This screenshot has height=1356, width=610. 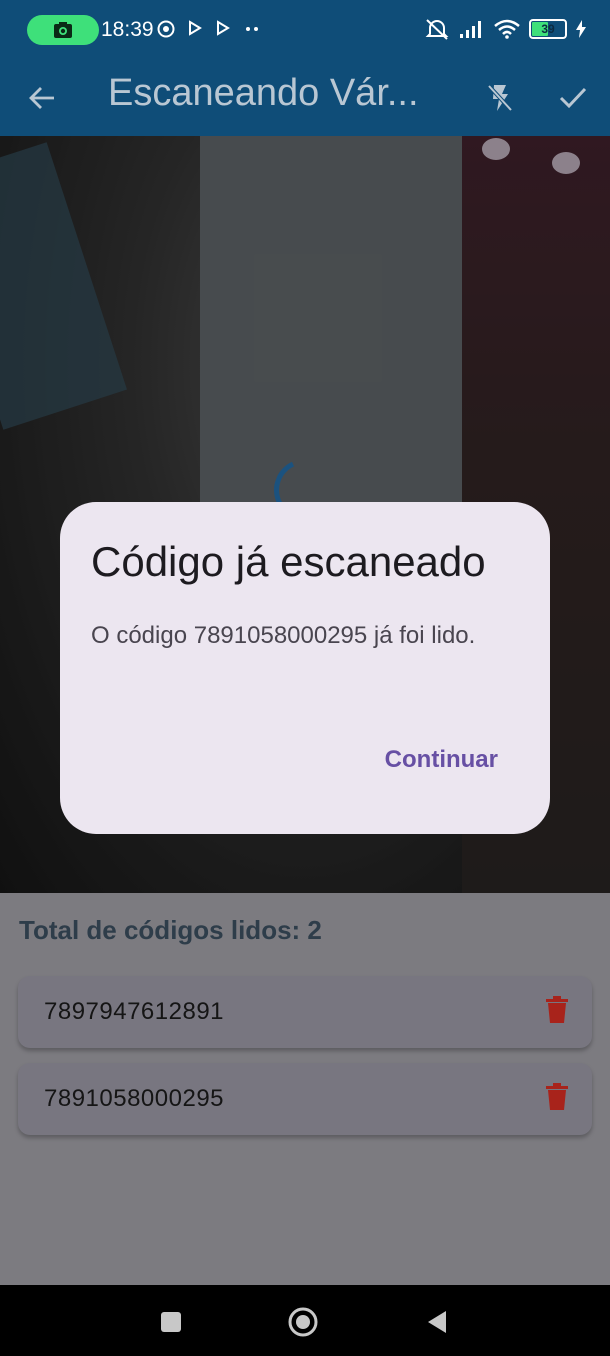 I want to click on back-button, so click(x=42, y=98).